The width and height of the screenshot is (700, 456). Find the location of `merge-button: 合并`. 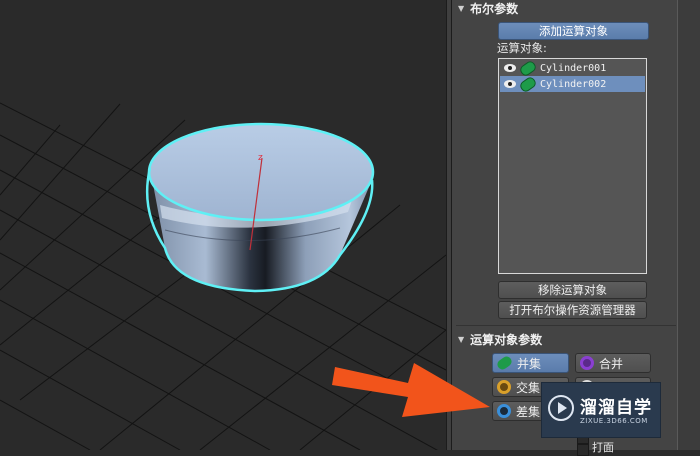

merge-button: 合并 is located at coordinates (613, 363).